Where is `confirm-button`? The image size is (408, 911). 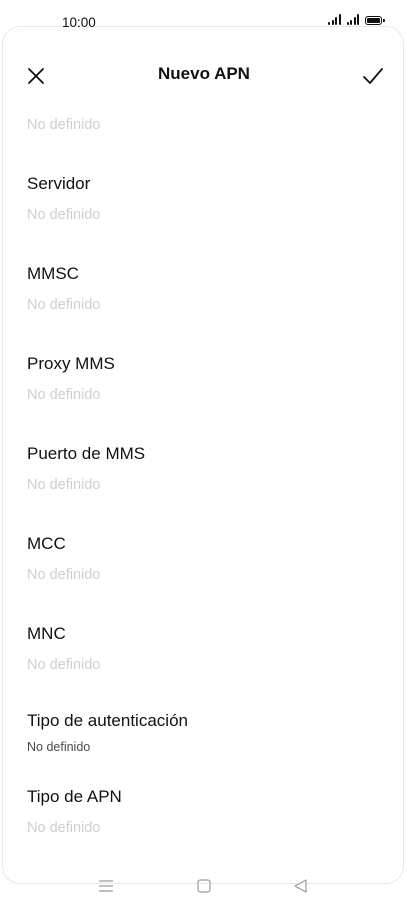 confirm-button is located at coordinates (373, 76).